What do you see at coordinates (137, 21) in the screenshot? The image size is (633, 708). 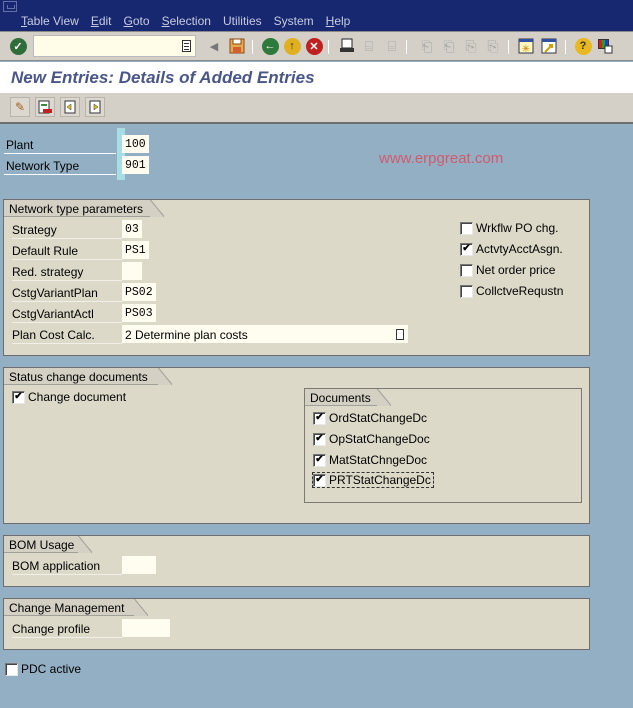 I see `menu-goto: Goto` at bounding box center [137, 21].